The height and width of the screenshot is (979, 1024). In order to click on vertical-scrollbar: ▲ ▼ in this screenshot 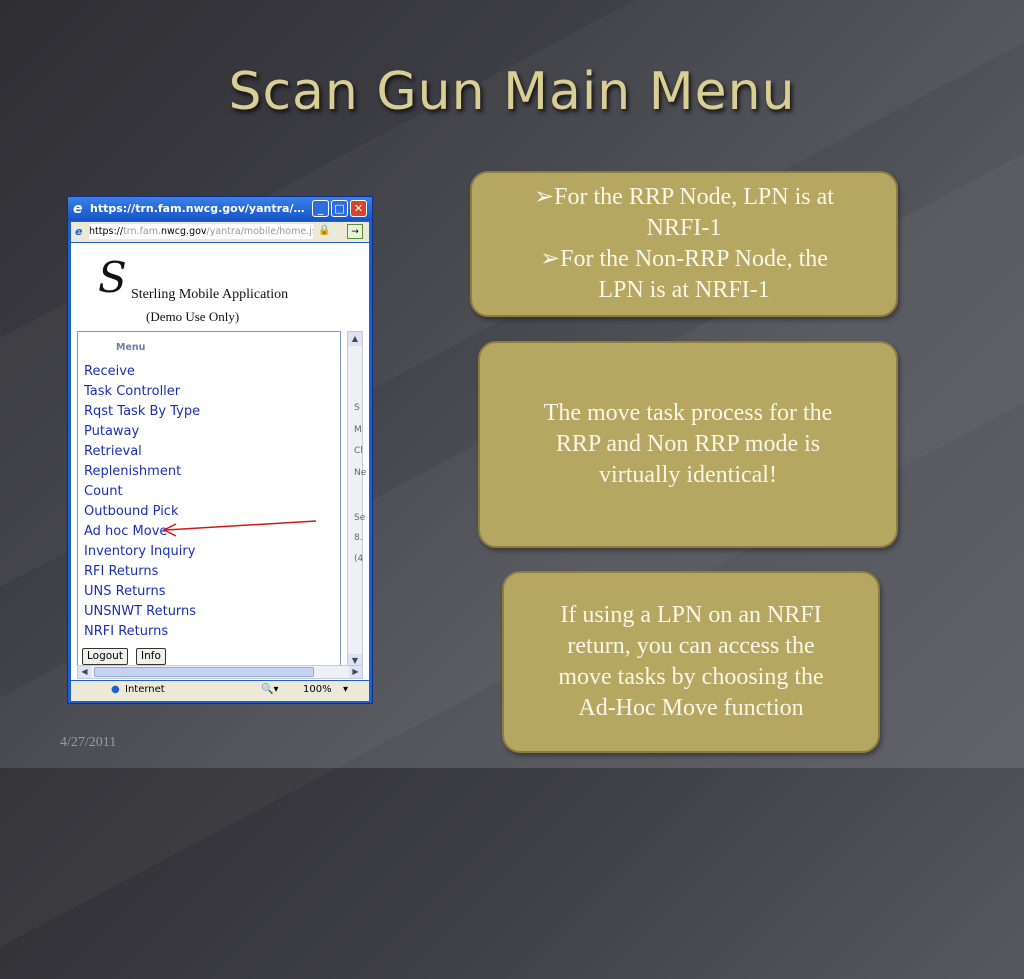, I will do `click(355, 500)`.